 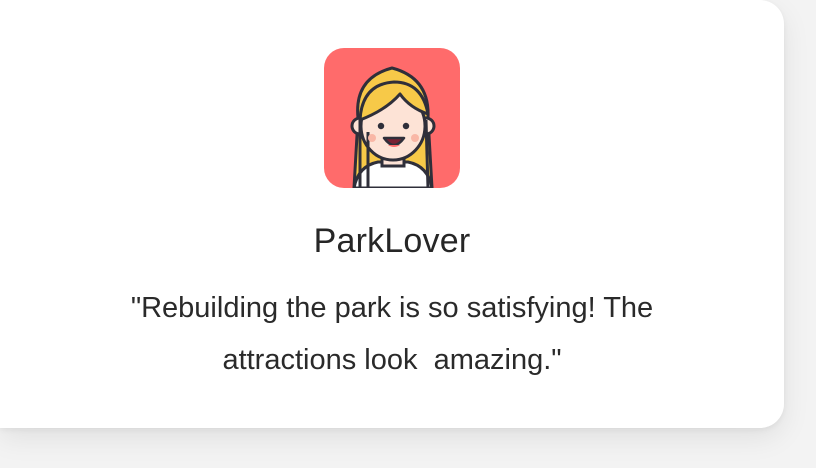 I want to click on user-avatar, so click(x=392, y=118).